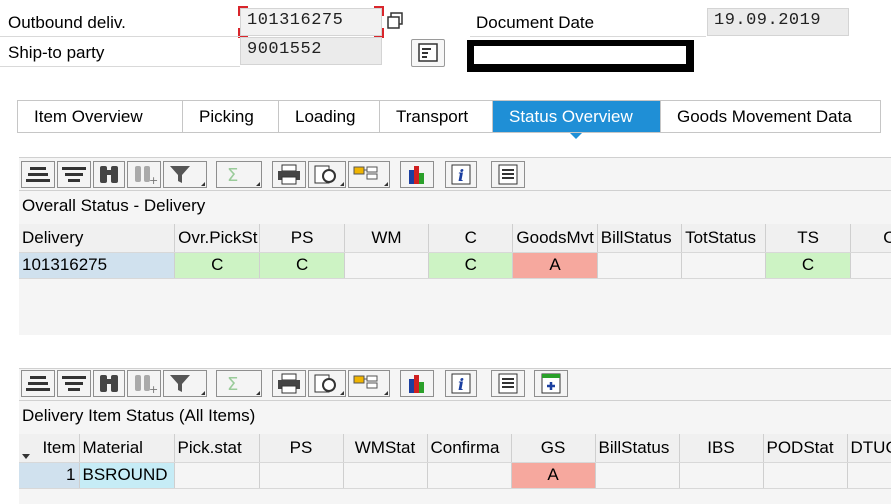 Image resolution: width=891 pixels, height=504 pixels. Describe the element at coordinates (387, 238) in the screenshot. I see `column-header: WM` at that location.